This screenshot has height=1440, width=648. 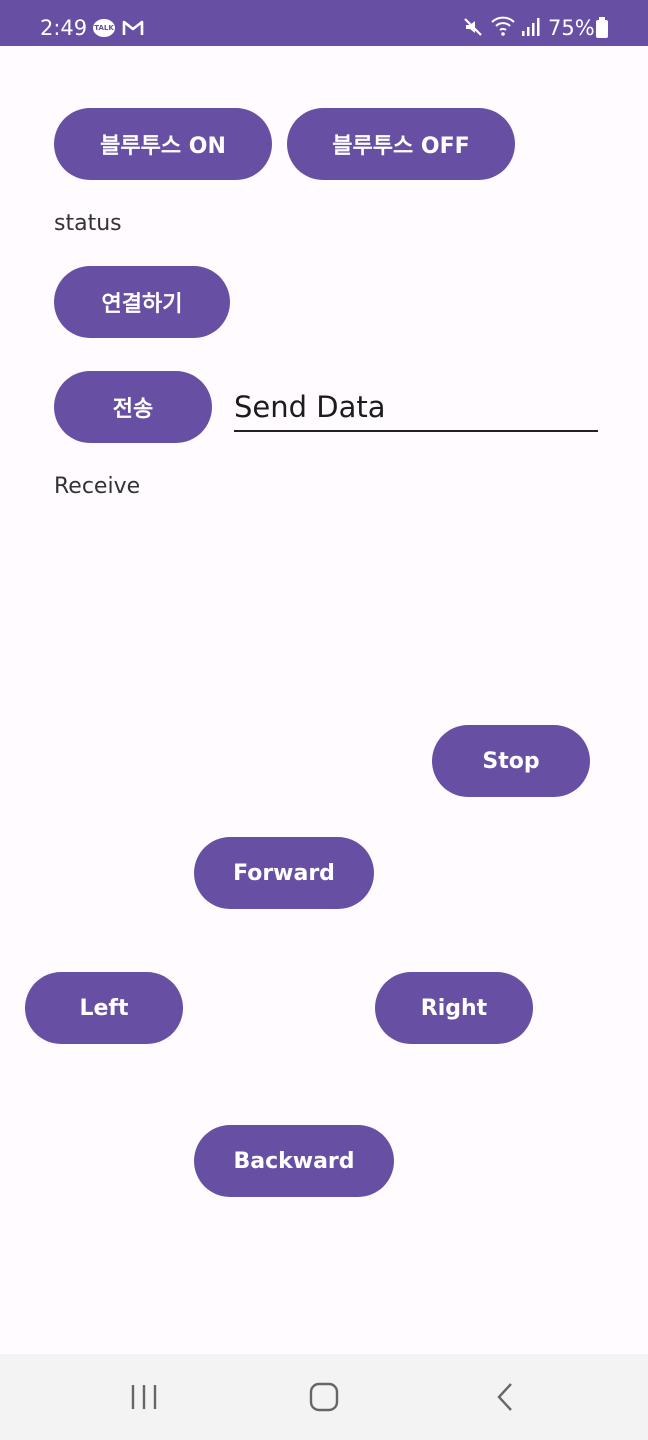 I want to click on wifi-icon, so click(x=503, y=28).